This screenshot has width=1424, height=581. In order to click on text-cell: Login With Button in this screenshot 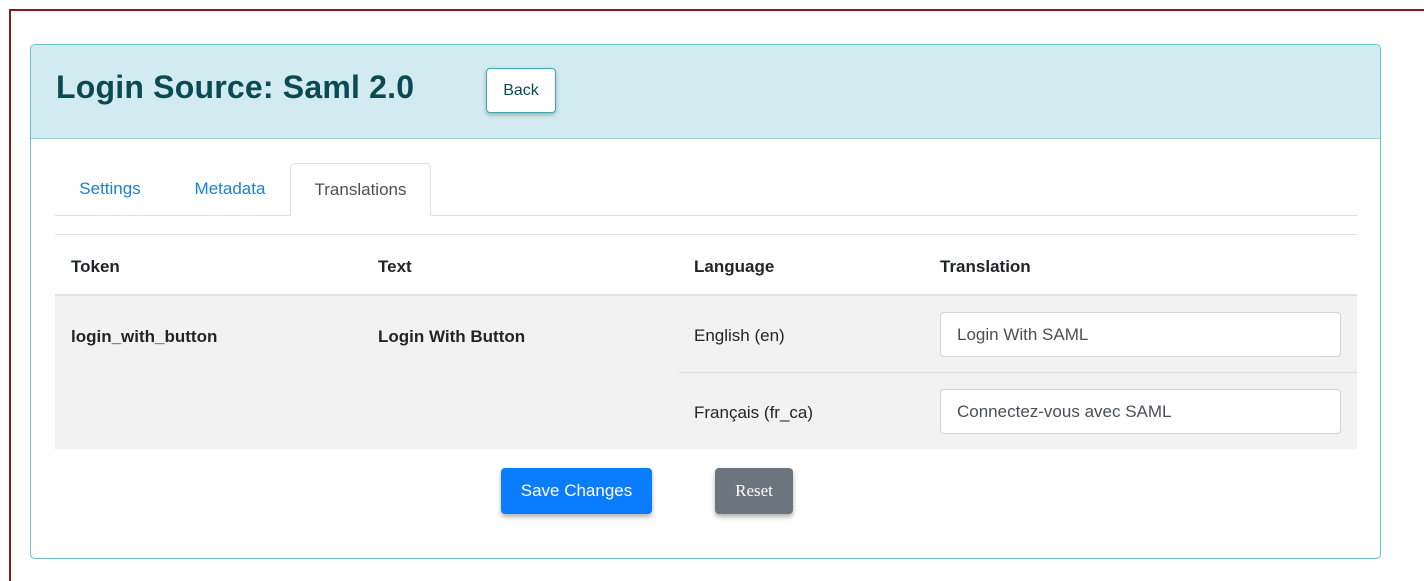, I will do `click(452, 336)`.